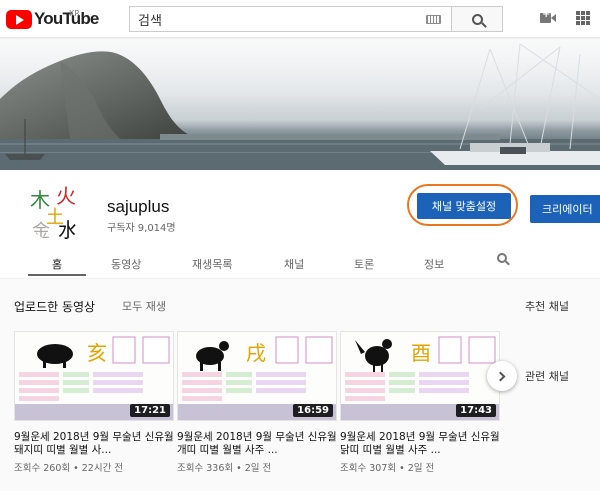 Image resolution: width=600 pixels, height=491 pixels. Describe the element at coordinates (66, 196) in the screenshot. I see `avatar-fire-char: 火` at that location.